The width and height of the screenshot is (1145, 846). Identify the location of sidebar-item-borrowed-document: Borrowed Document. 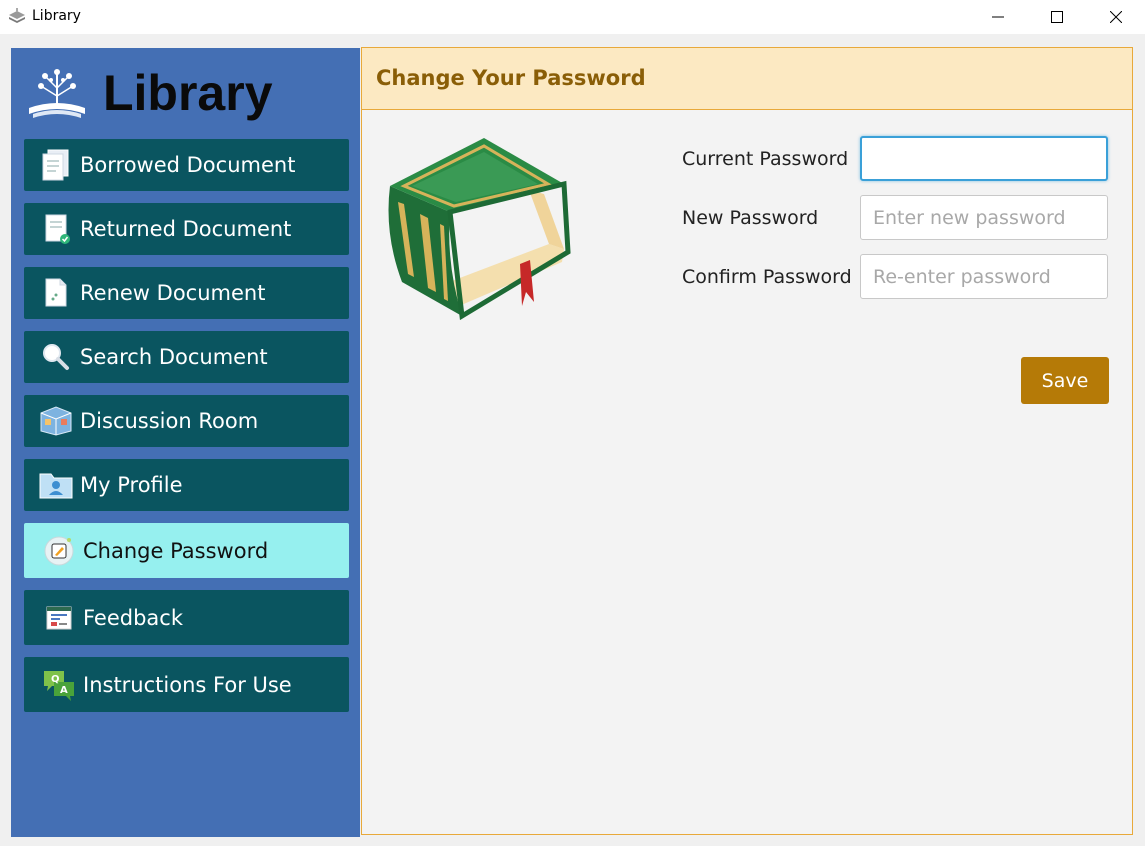
(186, 165).